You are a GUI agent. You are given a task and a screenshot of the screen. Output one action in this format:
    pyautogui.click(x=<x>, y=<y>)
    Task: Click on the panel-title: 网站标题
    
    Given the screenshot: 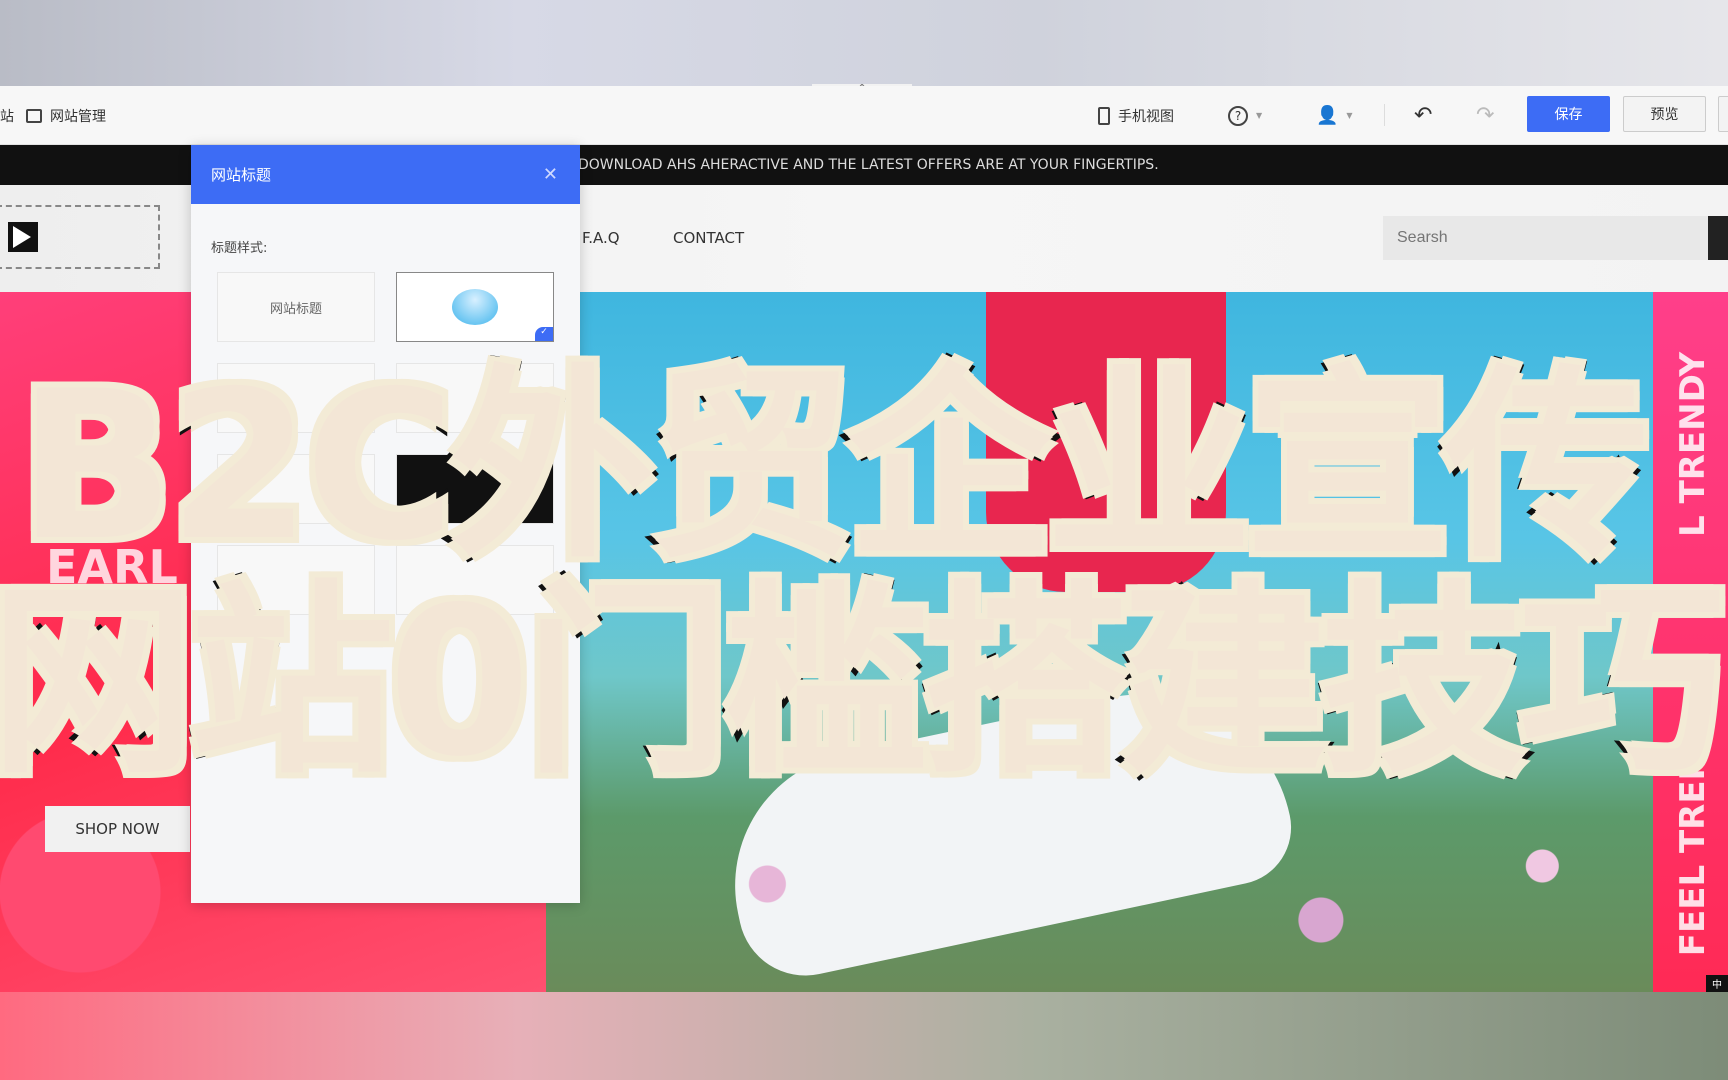 What is the action you would take?
    pyautogui.click(x=241, y=175)
    